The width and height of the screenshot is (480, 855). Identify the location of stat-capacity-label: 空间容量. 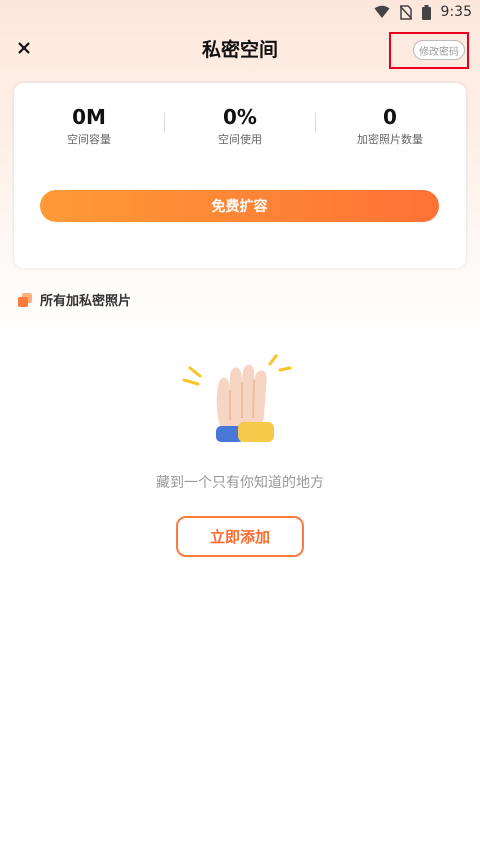
(89, 139).